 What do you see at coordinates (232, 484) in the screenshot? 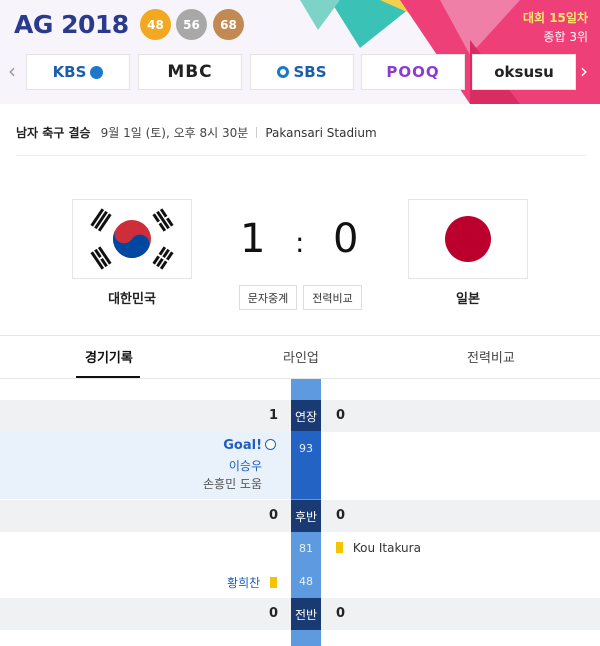
I see `goal-assist: 손흥민 도움` at bounding box center [232, 484].